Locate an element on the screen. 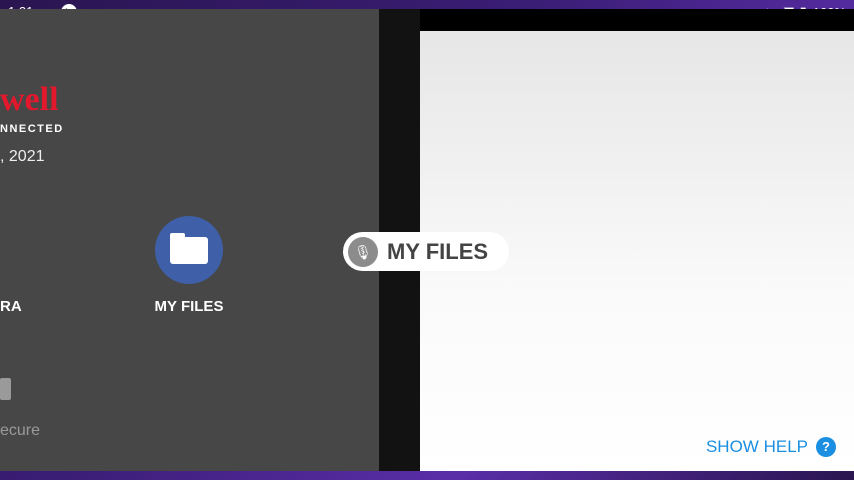 The width and height of the screenshot is (854, 480). app-my-files: MY FILES is located at coordinates (189, 265).